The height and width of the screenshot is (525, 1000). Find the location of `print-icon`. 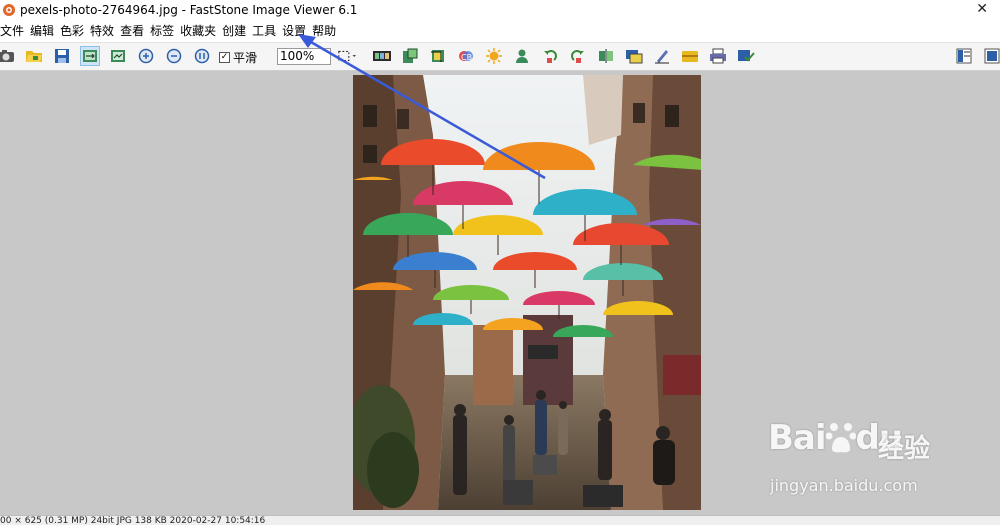

print-icon is located at coordinates (718, 56).